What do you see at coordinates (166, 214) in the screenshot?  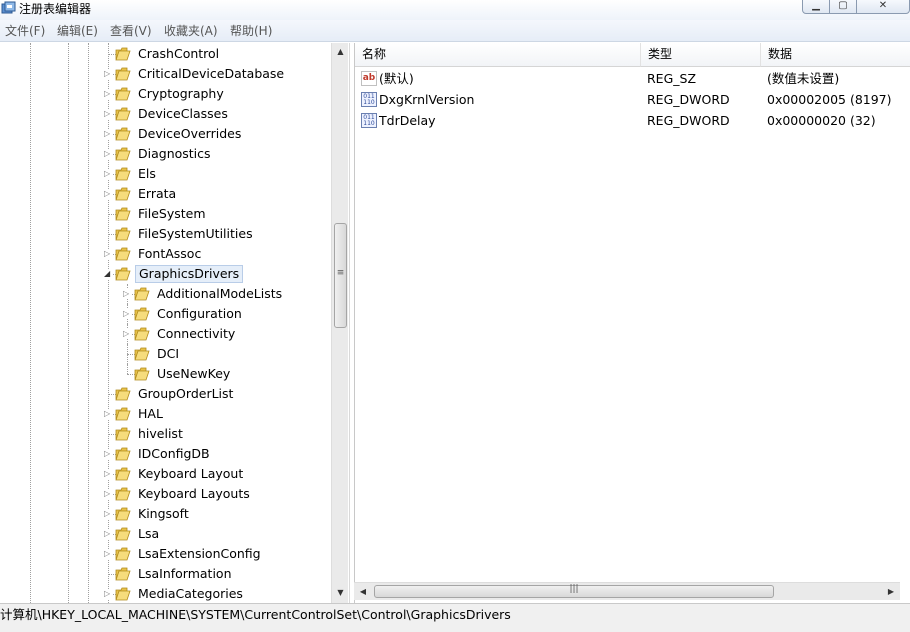 I see `tree-item: FileSystem` at bounding box center [166, 214].